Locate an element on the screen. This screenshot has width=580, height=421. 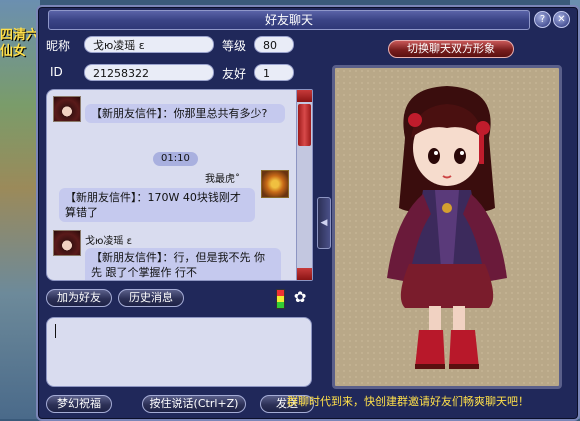
id-label: ID is located at coordinates (56, 72).